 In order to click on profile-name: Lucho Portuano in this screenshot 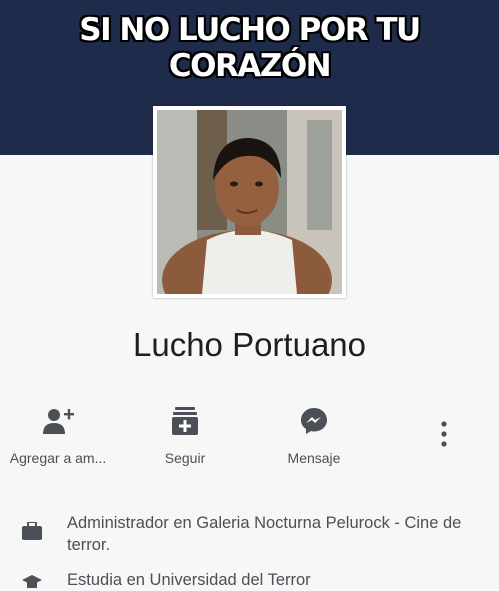, I will do `click(249, 344)`.